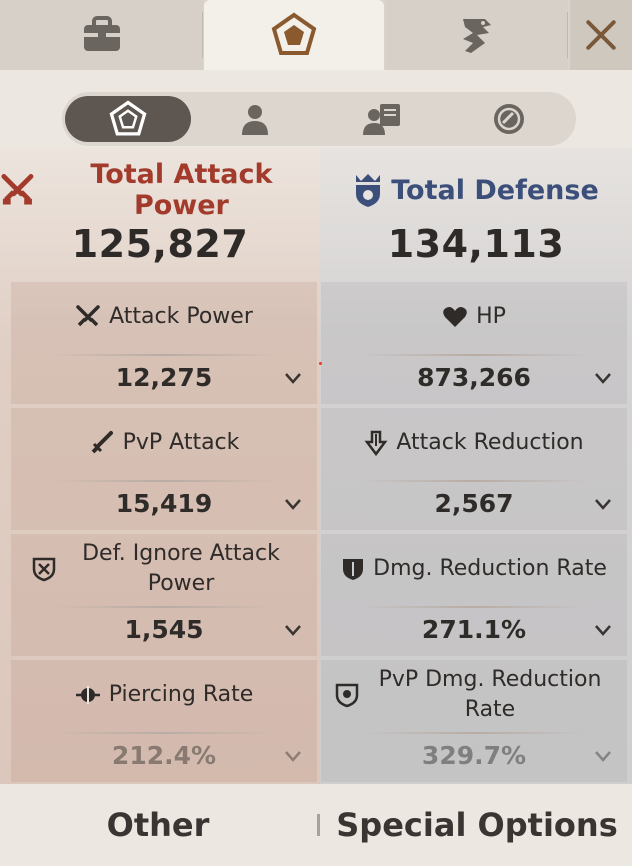 Image resolution: width=632 pixels, height=866 pixels. What do you see at coordinates (490, 442) in the screenshot?
I see `stat-label: Attack Reduction` at bounding box center [490, 442].